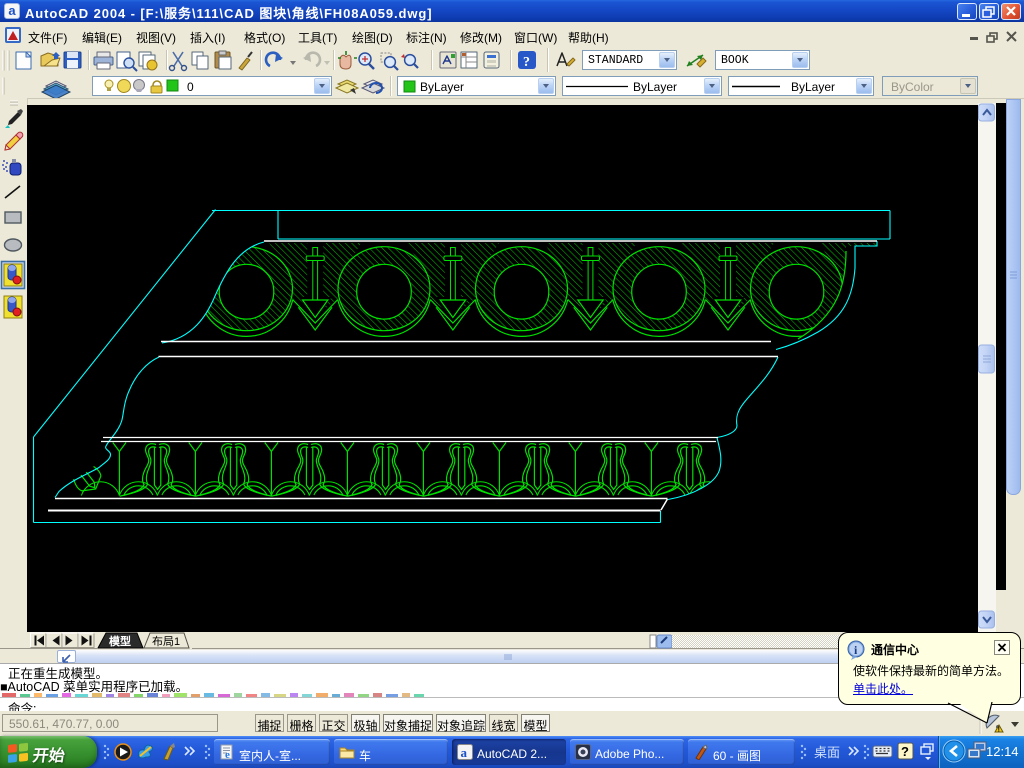 This screenshot has height=768, width=1024. Describe the element at coordinates (464, 752) in the screenshot. I see `svg-text: a` at that location.